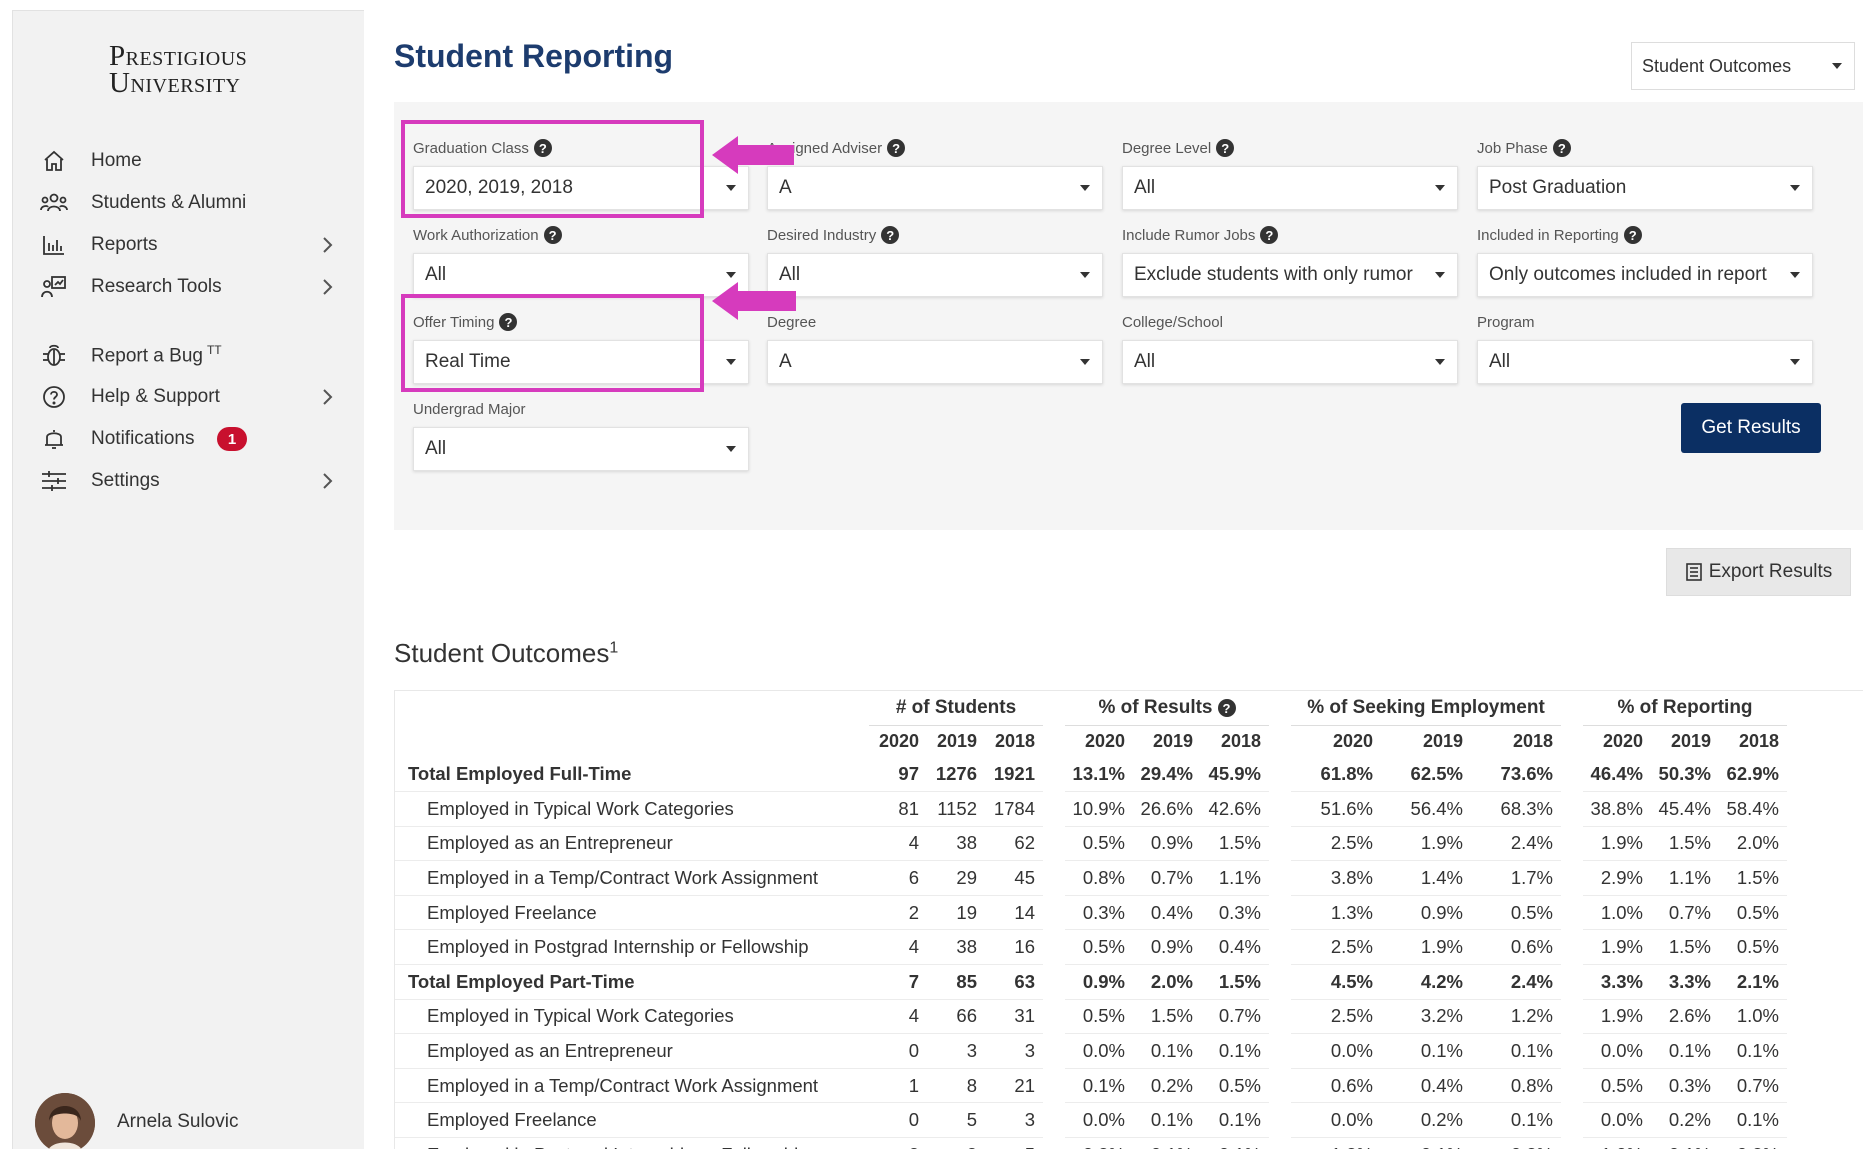 The height and width of the screenshot is (1149, 1863). I want to click on filter-label: Desired Industry, so click(822, 235).